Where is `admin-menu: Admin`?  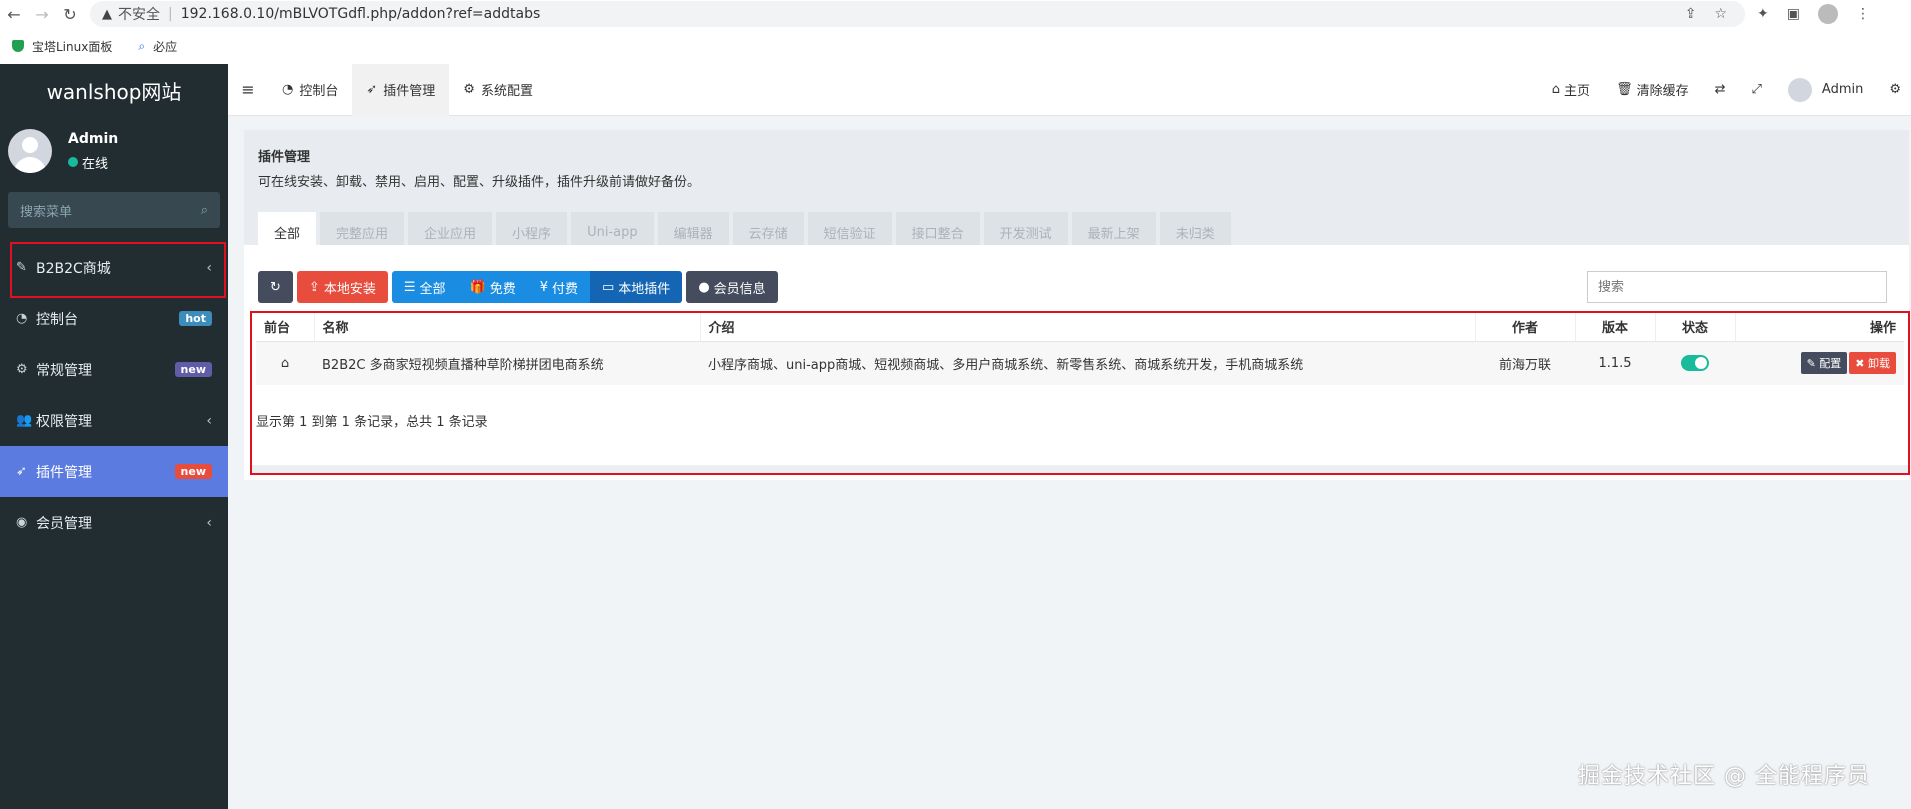 admin-menu: Admin is located at coordinates (1825, 89).